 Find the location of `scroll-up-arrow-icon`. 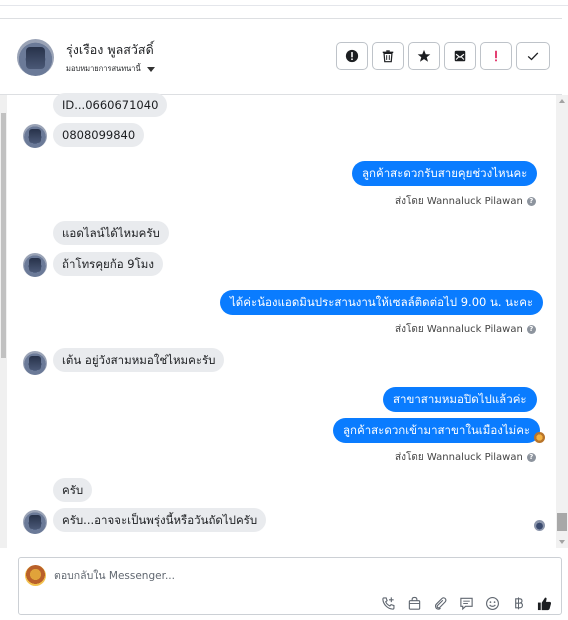

scroll-up-arrow-icon is located at coordinates (562, 101).